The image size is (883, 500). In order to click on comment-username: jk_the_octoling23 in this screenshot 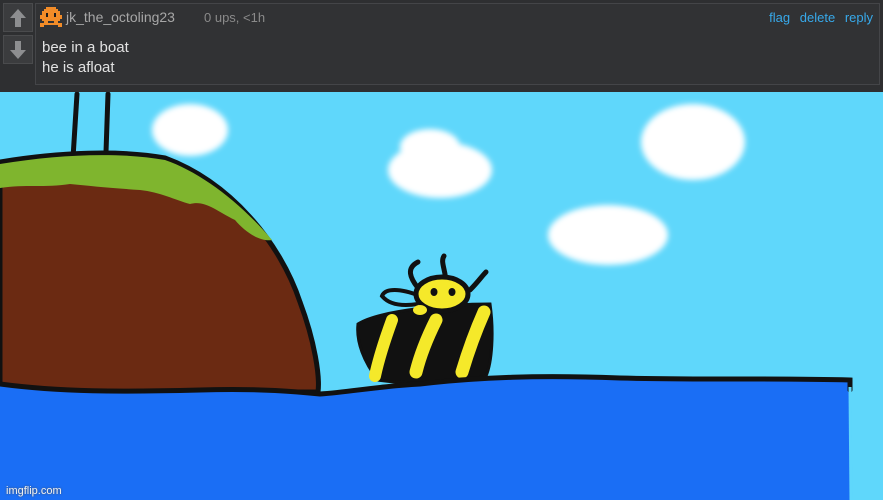, I will do `click(120, 17)`.